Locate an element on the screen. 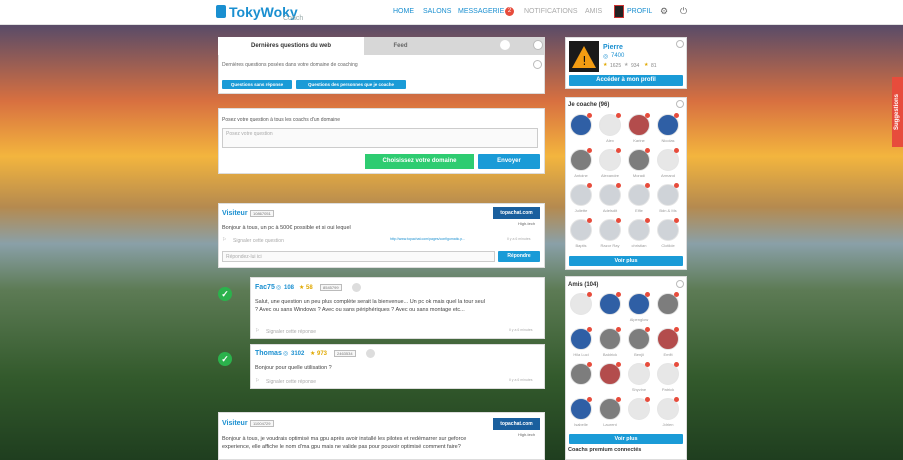 This screenshot has width=903, height=460. avatar-name: Benjii is located at coordinates (639, 354).